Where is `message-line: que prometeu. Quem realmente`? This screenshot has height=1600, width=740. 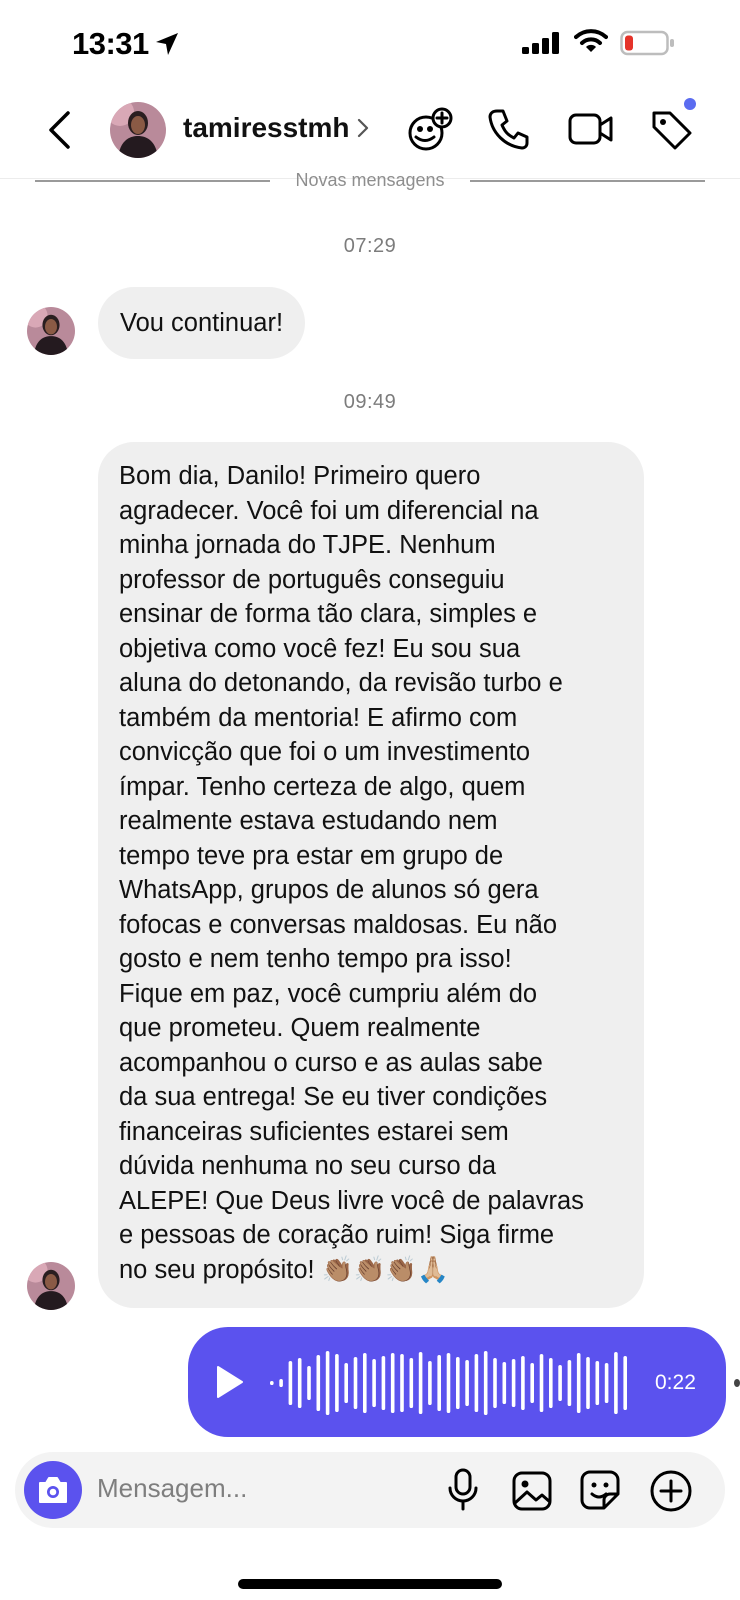
message-line: que prometeu. Quem realmente is located at coordinates (300, 1028).